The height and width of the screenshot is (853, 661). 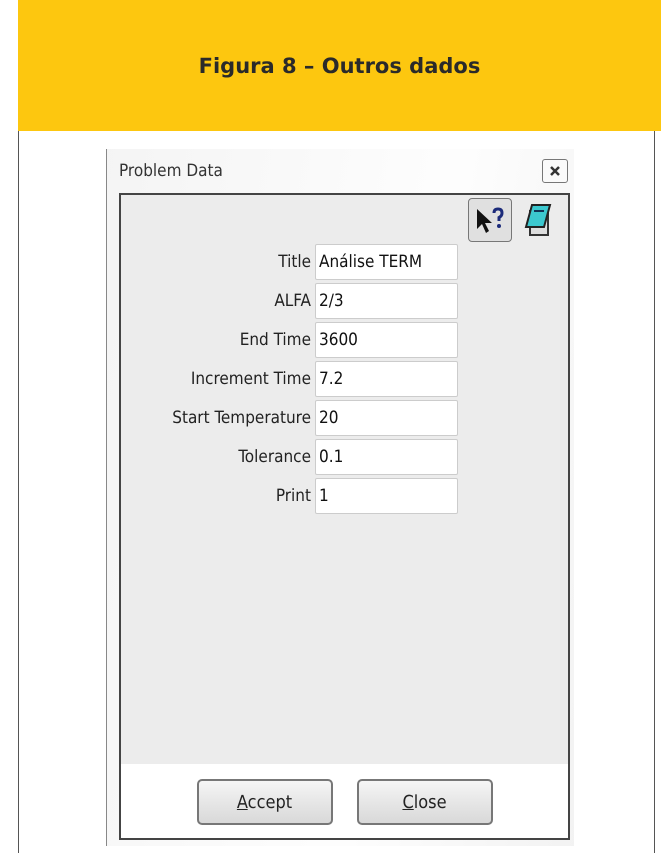 I want to click on close-icon, so click(x=555, y=171).